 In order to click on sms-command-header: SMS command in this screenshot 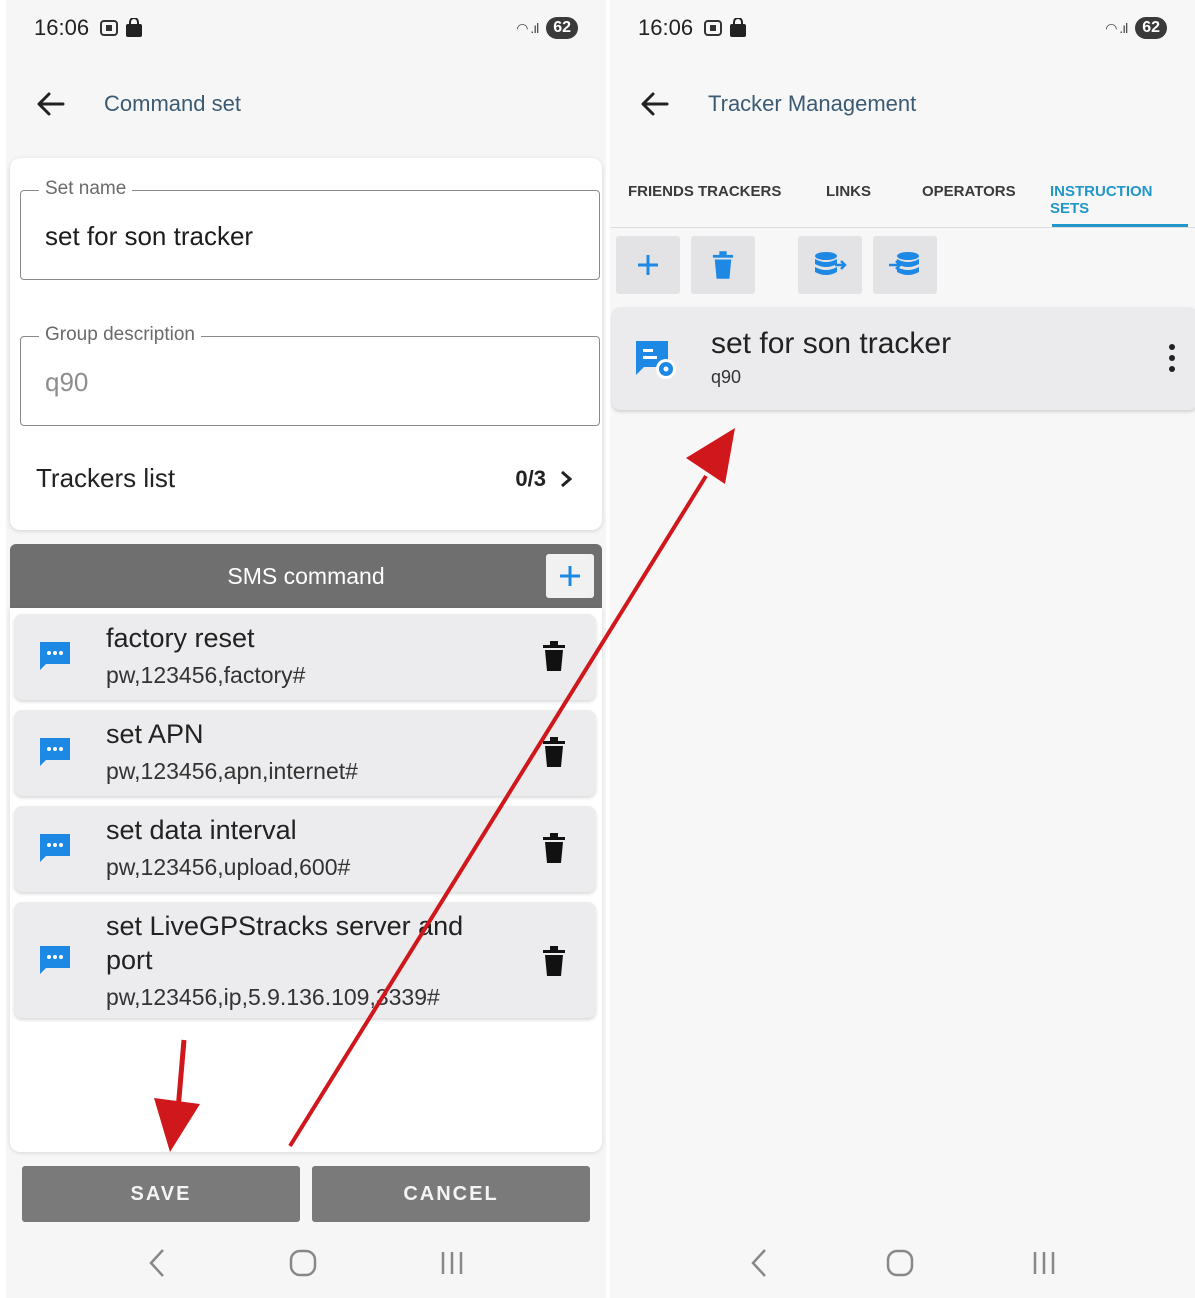, I will do `click(306, 576)`.